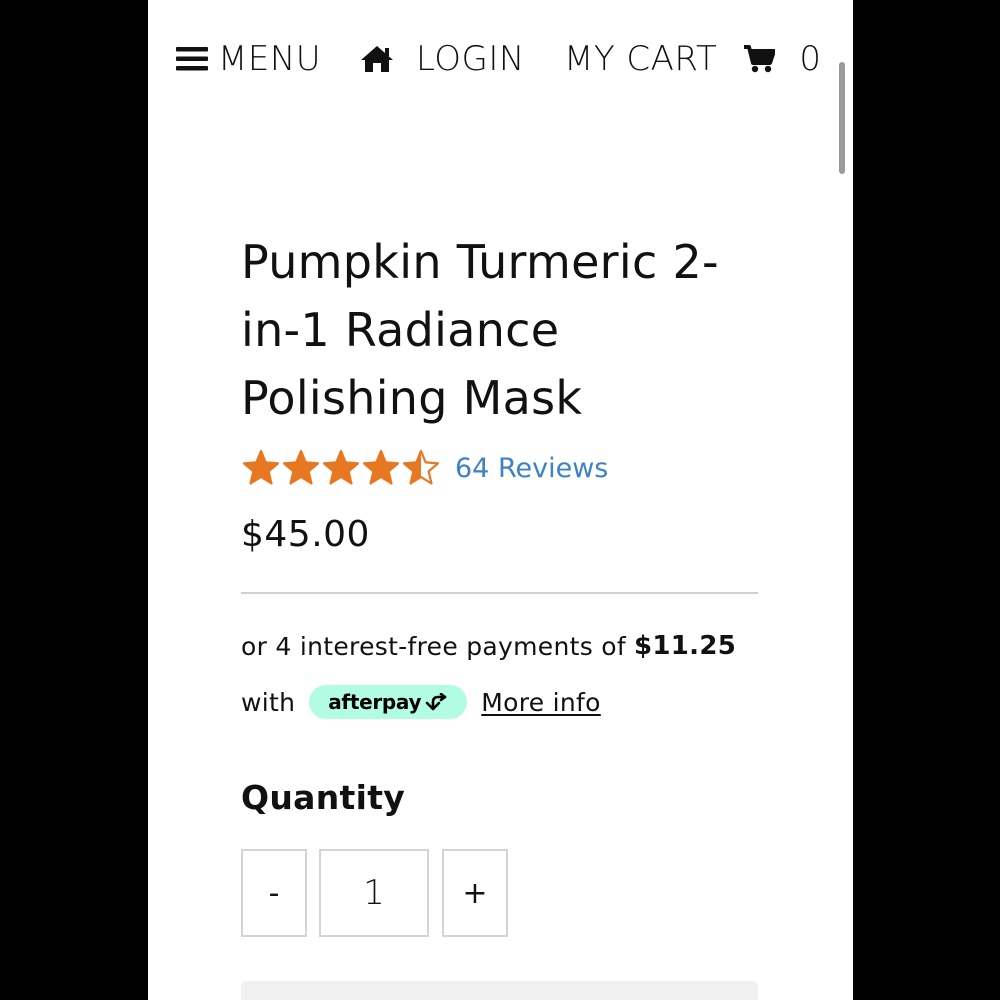 This screenshot has width=1000, height=1000. What do you see at coordinates (436, 702) in the screenshot?
I see `afterpay-arrows-icon` at bounding box center [436, 702].